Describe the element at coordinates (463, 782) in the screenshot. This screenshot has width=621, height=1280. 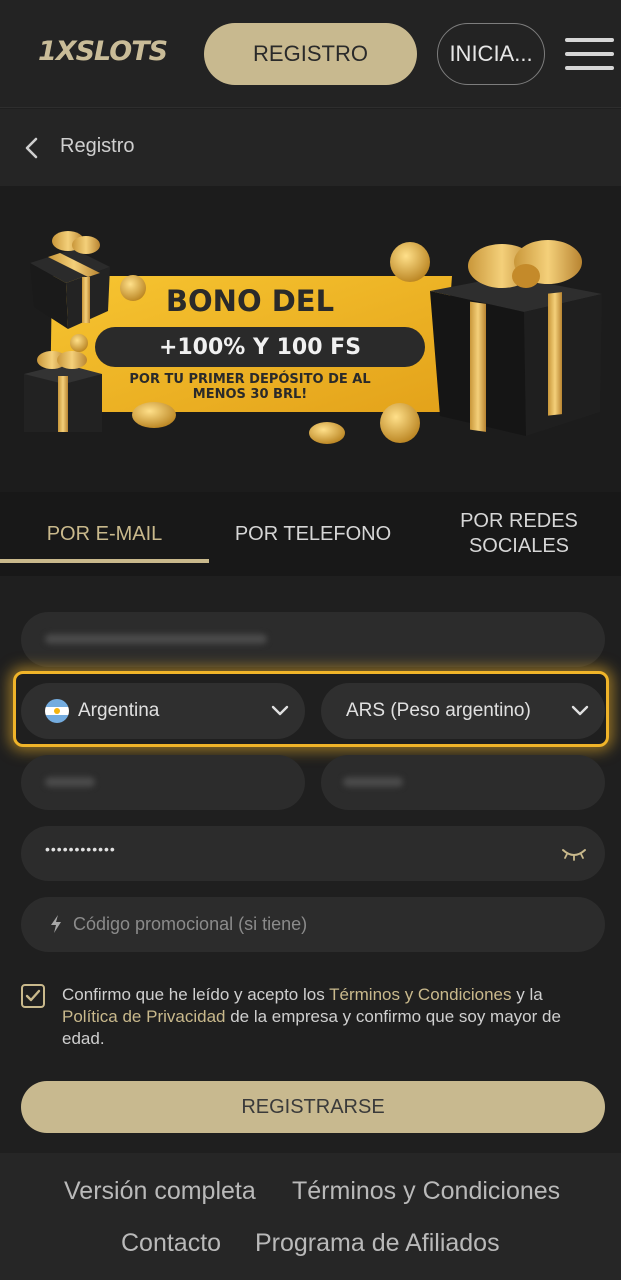
I see `last-name-field` at that location.